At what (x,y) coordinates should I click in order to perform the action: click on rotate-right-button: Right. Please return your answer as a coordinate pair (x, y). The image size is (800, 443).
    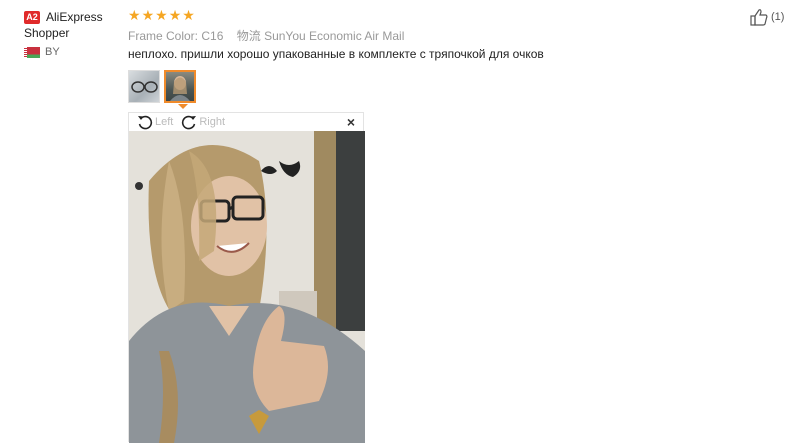
    Looking at the image, I should click on (203, 122).